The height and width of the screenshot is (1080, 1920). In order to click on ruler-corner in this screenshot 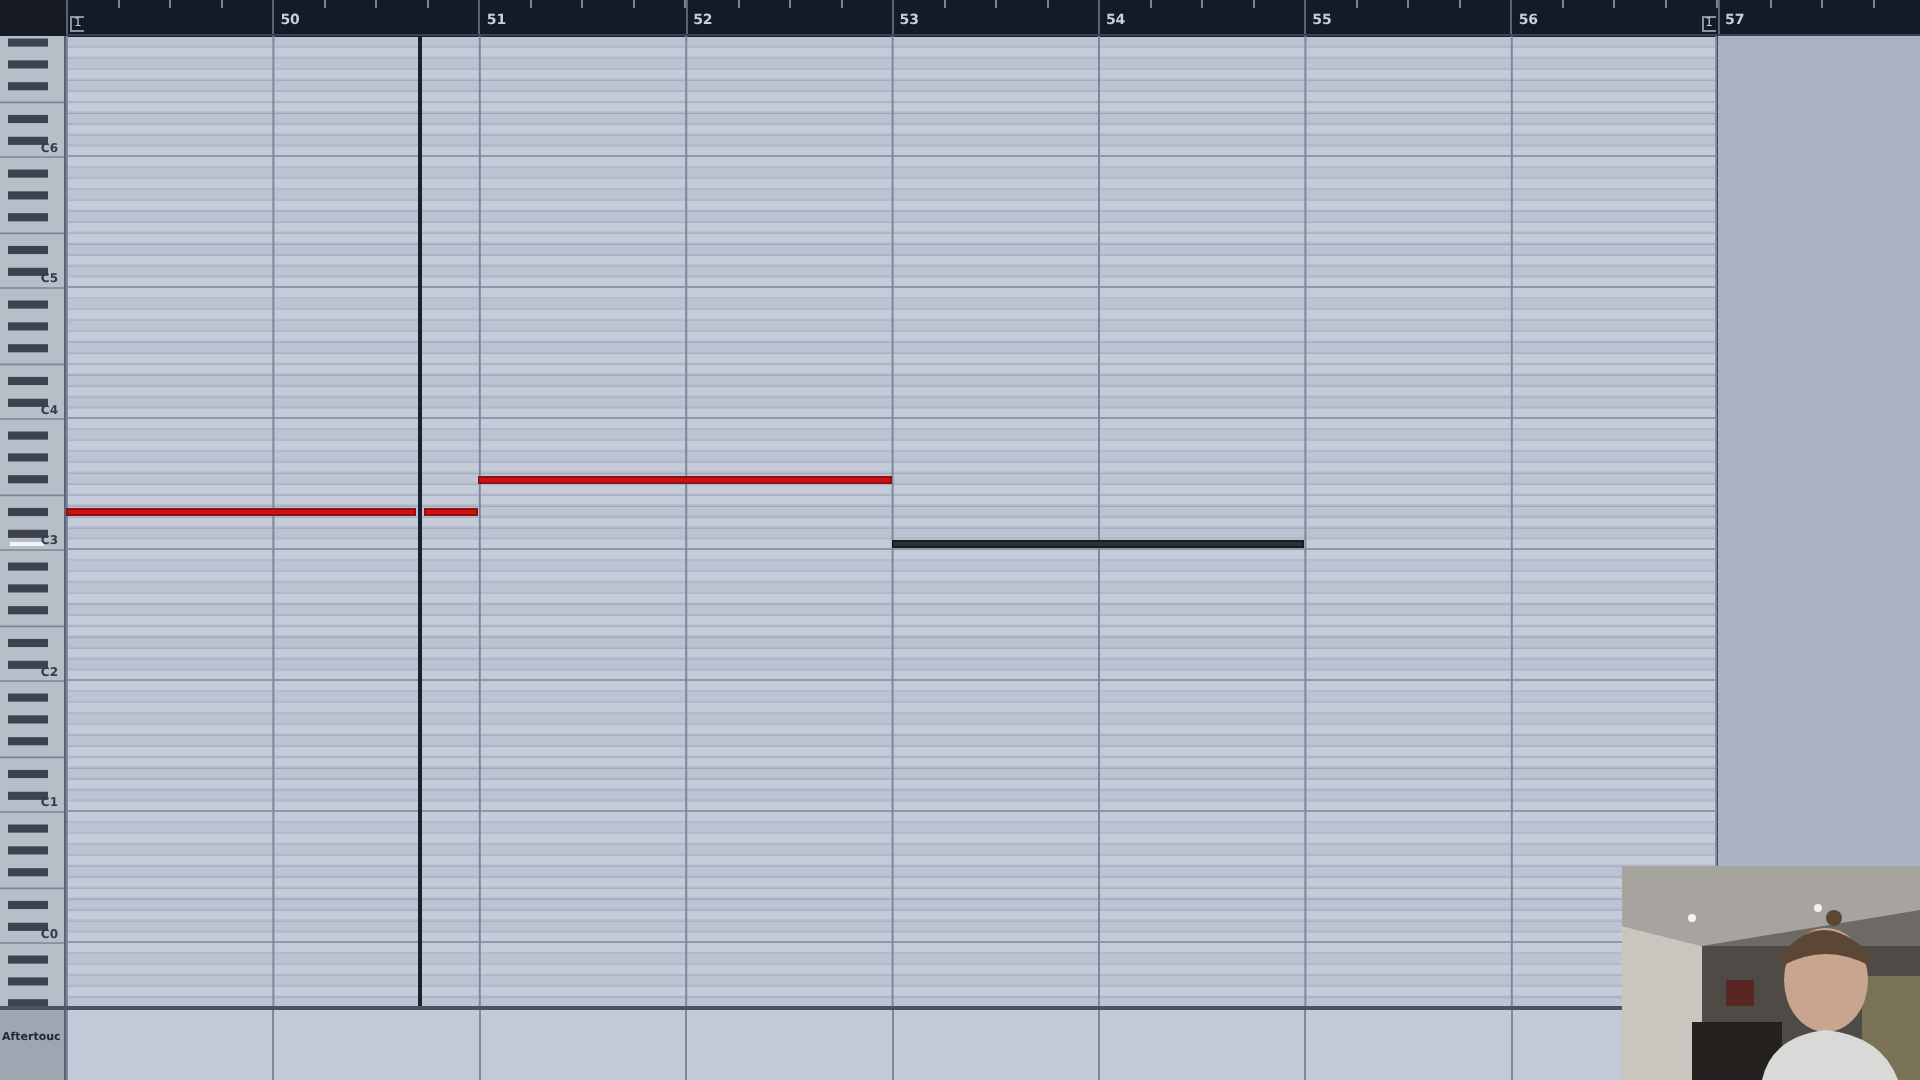, I will do `click(33, 18)`.